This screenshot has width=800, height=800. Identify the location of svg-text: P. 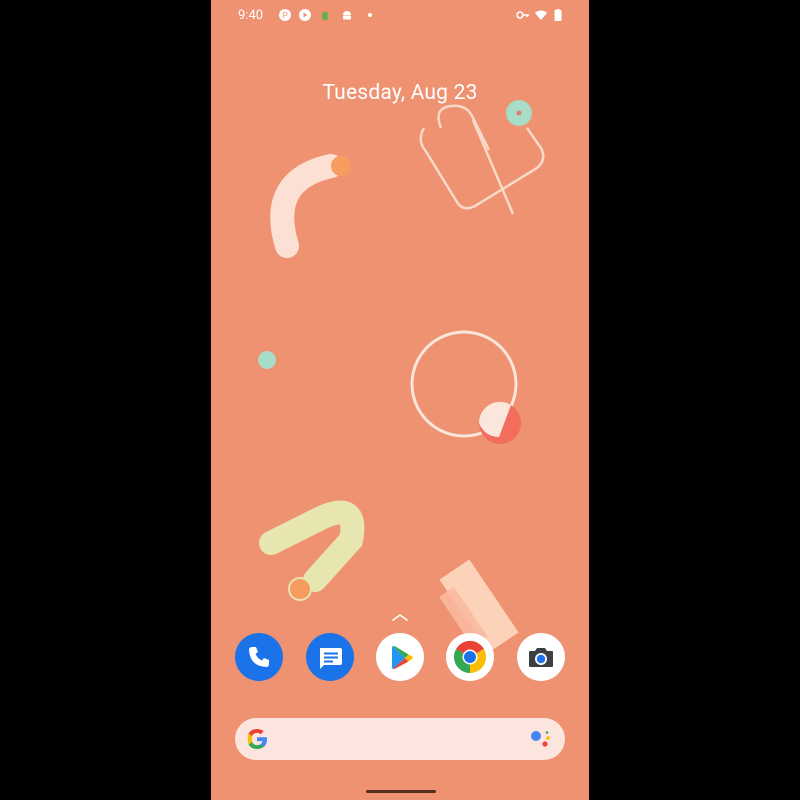
(285, 15).